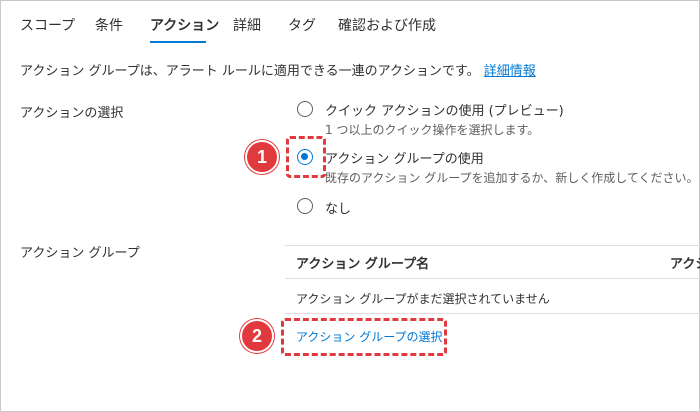 This screenshot has width=700, height=412. Describe the element at coordinates (305, 206) in the screenshot. I see `none-radio` at that location.